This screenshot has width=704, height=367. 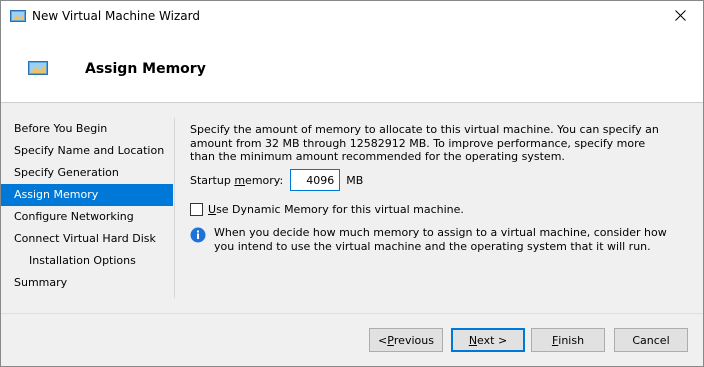 I want to click on close-button, so click(x=680, y=16).